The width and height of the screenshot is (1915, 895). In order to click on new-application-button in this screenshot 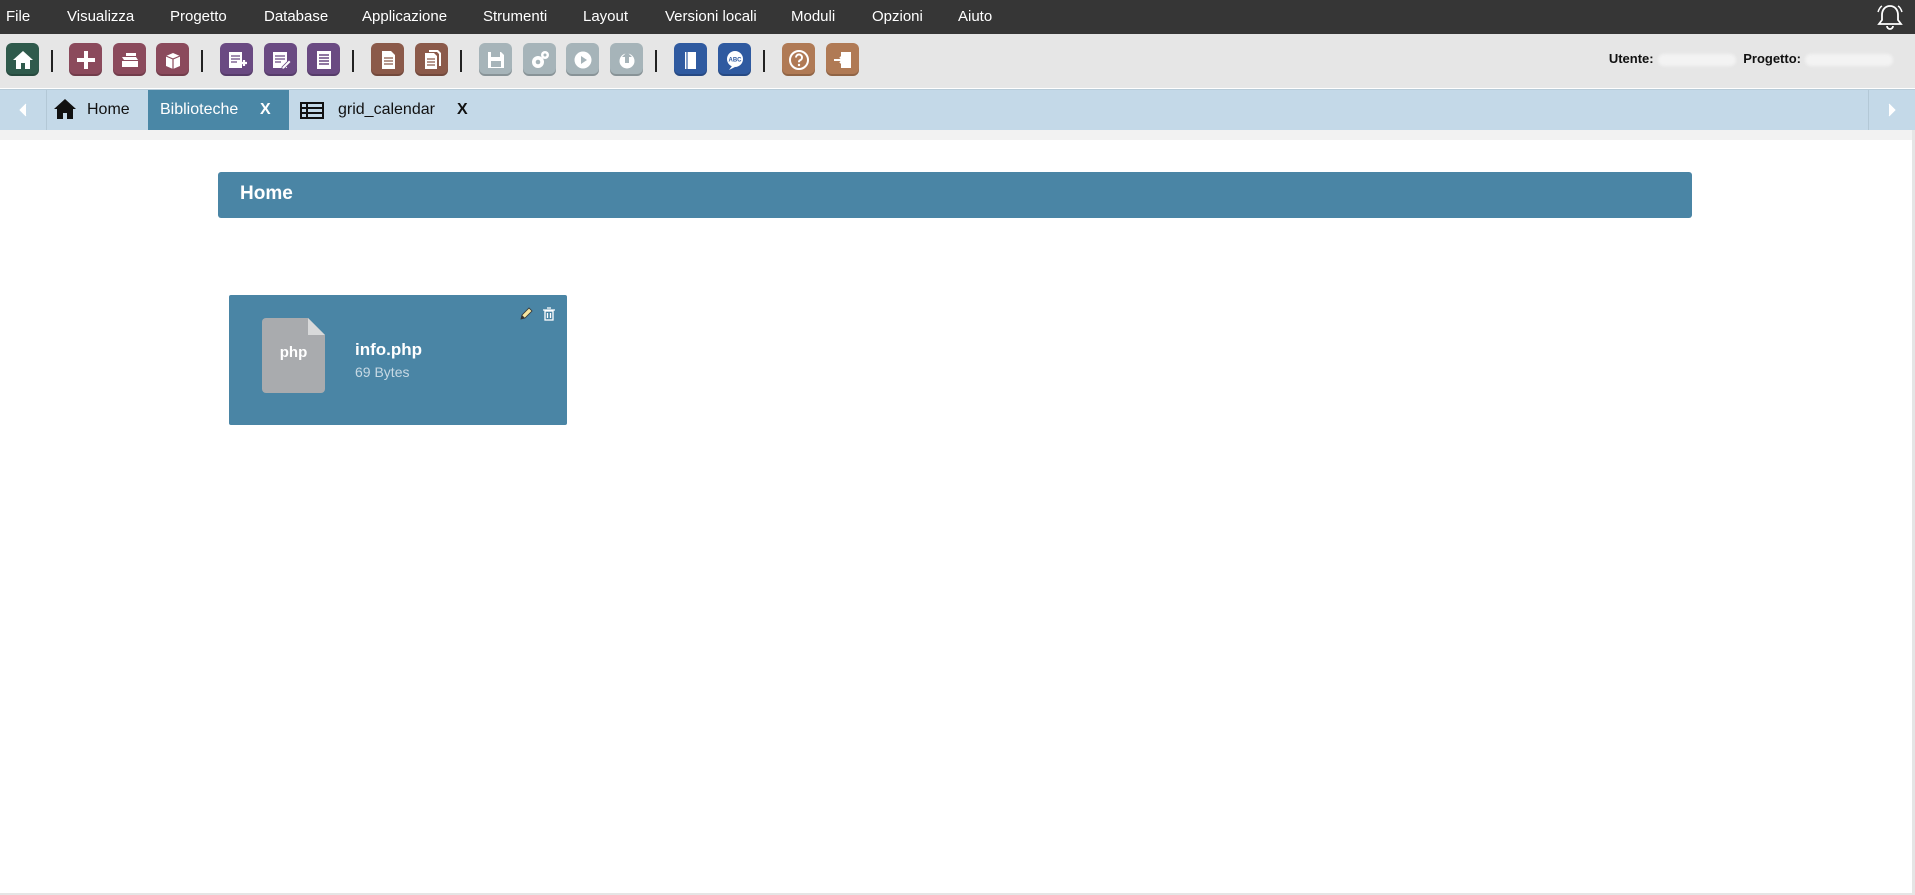, I will do `click(236, 59)`.